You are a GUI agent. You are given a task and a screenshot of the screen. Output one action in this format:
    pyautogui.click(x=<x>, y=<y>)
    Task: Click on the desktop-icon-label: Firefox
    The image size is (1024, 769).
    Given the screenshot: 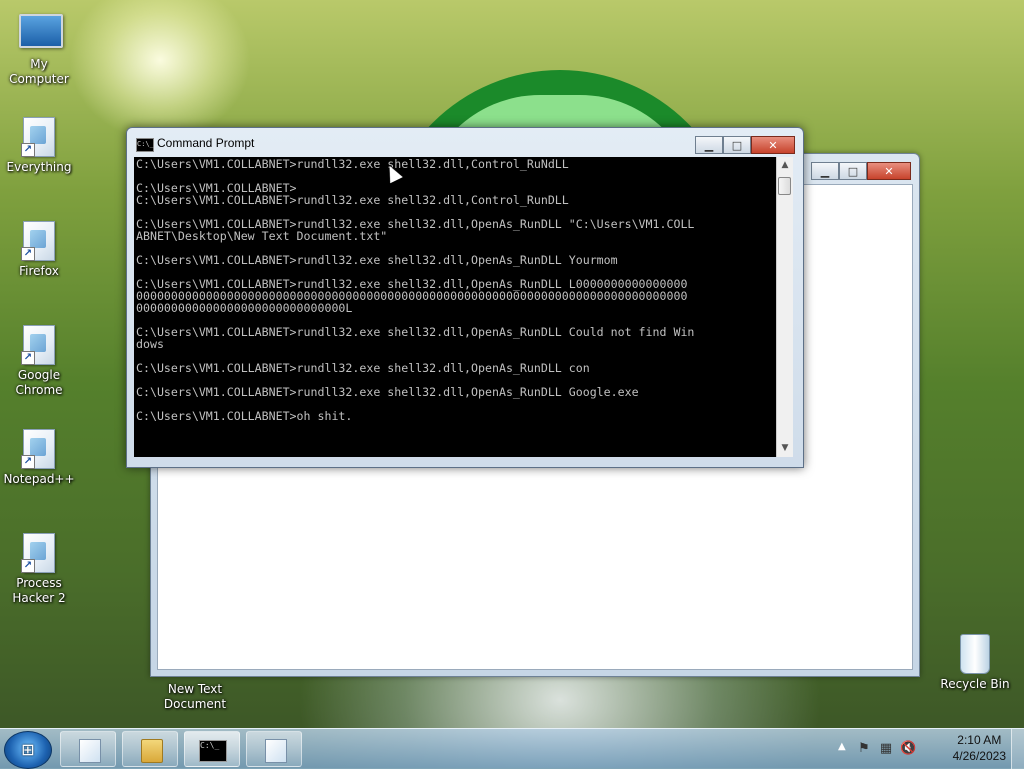 What is the action you would take?
    pyautogui.click(x=39, y=271)
    